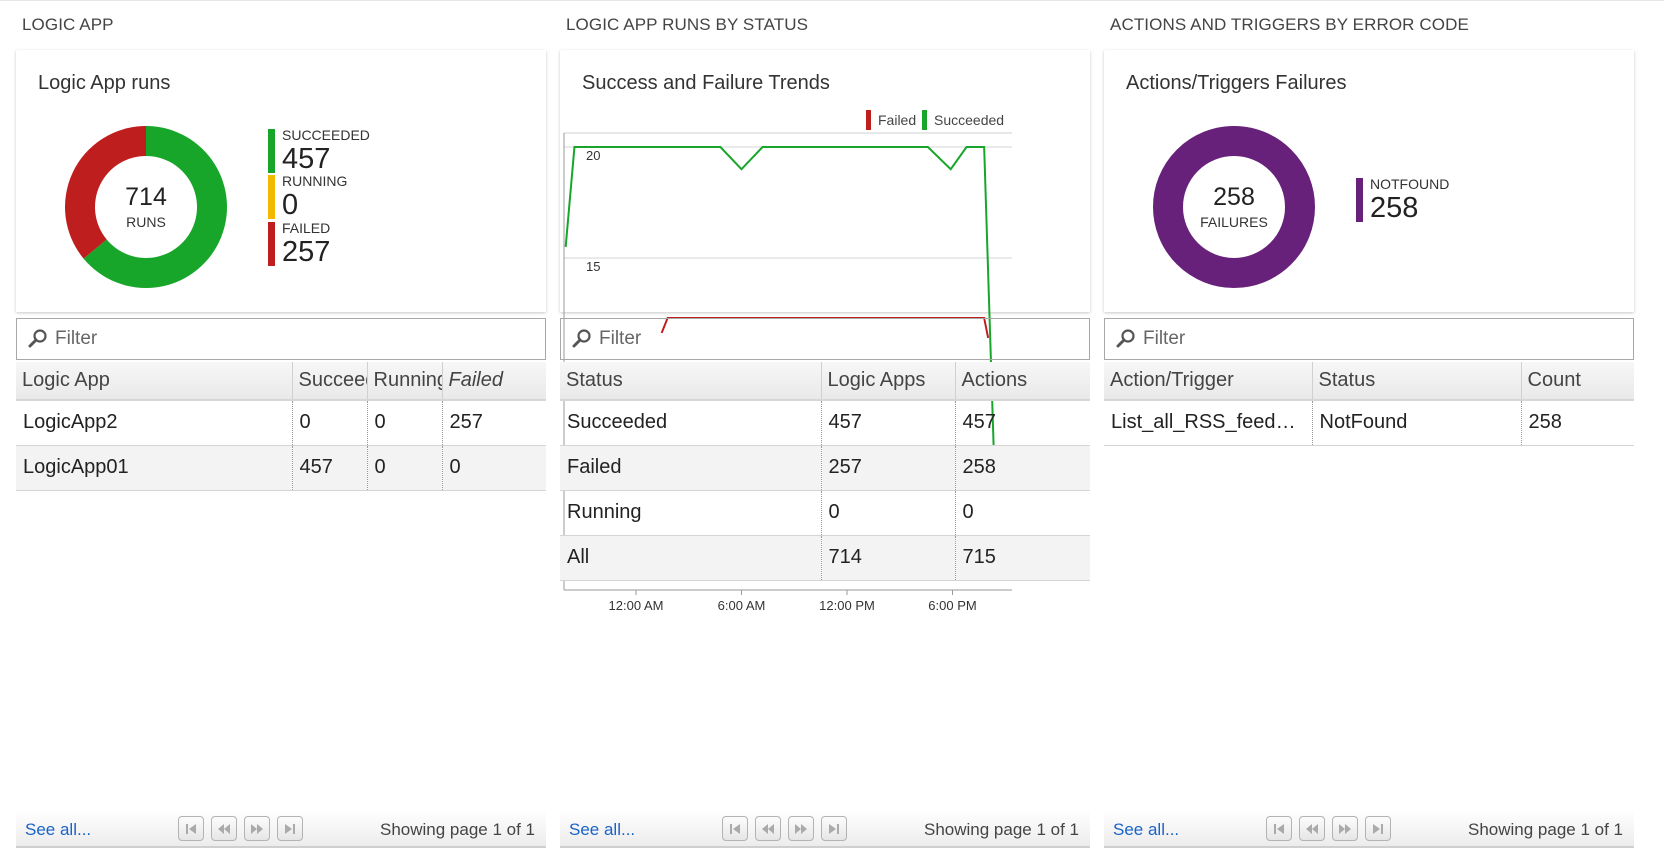 This screenshot has height=864, width=1664. I want to click on legend-value: 0, so click(290, 205).